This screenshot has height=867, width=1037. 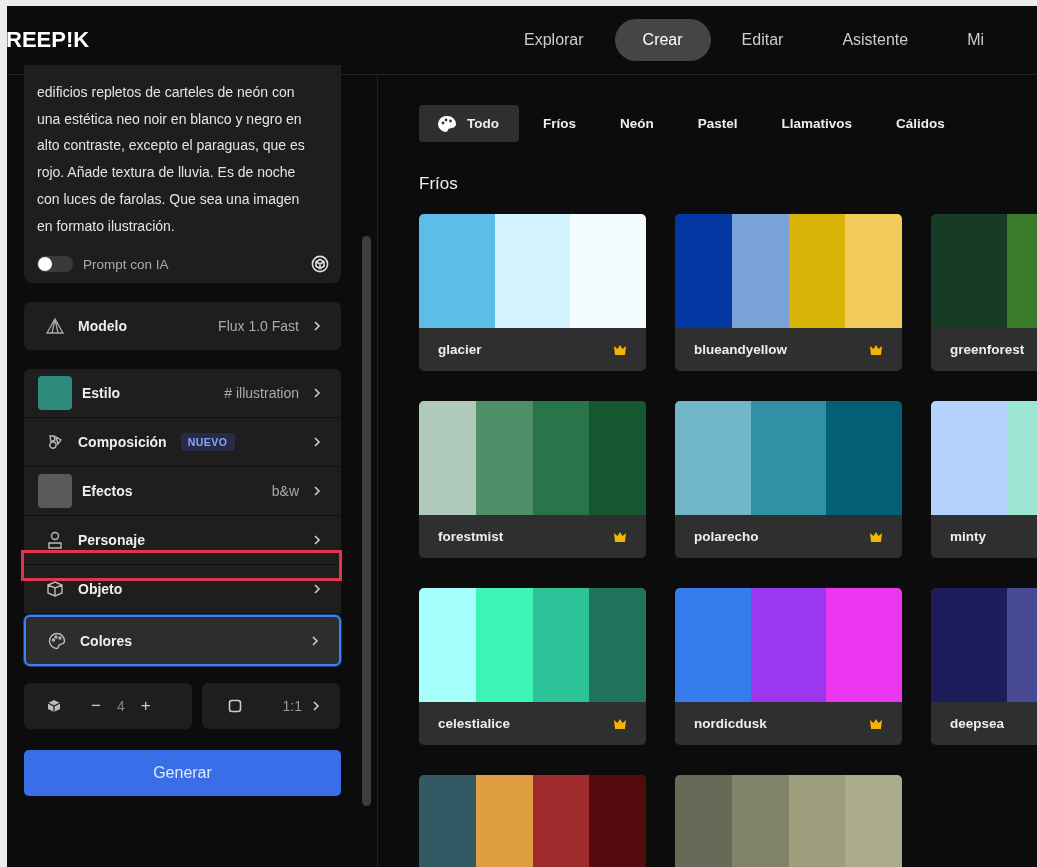 What do you see at coordinates (366, 521) in the screenshot?
I see `scrollbar` at bounding box center [366, 521].